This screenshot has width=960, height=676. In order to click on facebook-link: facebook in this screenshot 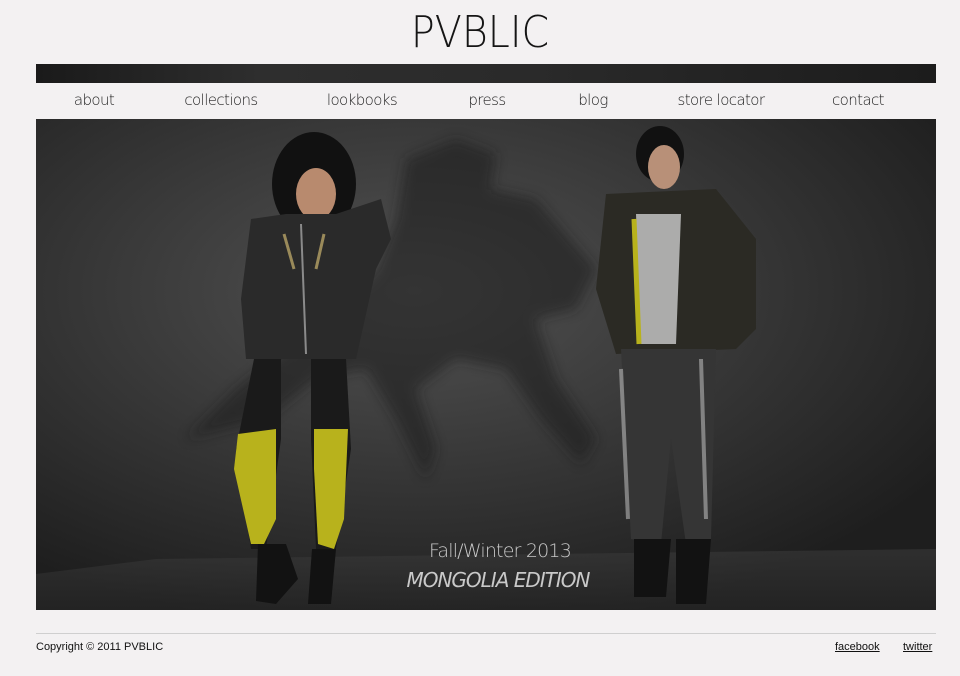, I will do `click(857, 647)`.